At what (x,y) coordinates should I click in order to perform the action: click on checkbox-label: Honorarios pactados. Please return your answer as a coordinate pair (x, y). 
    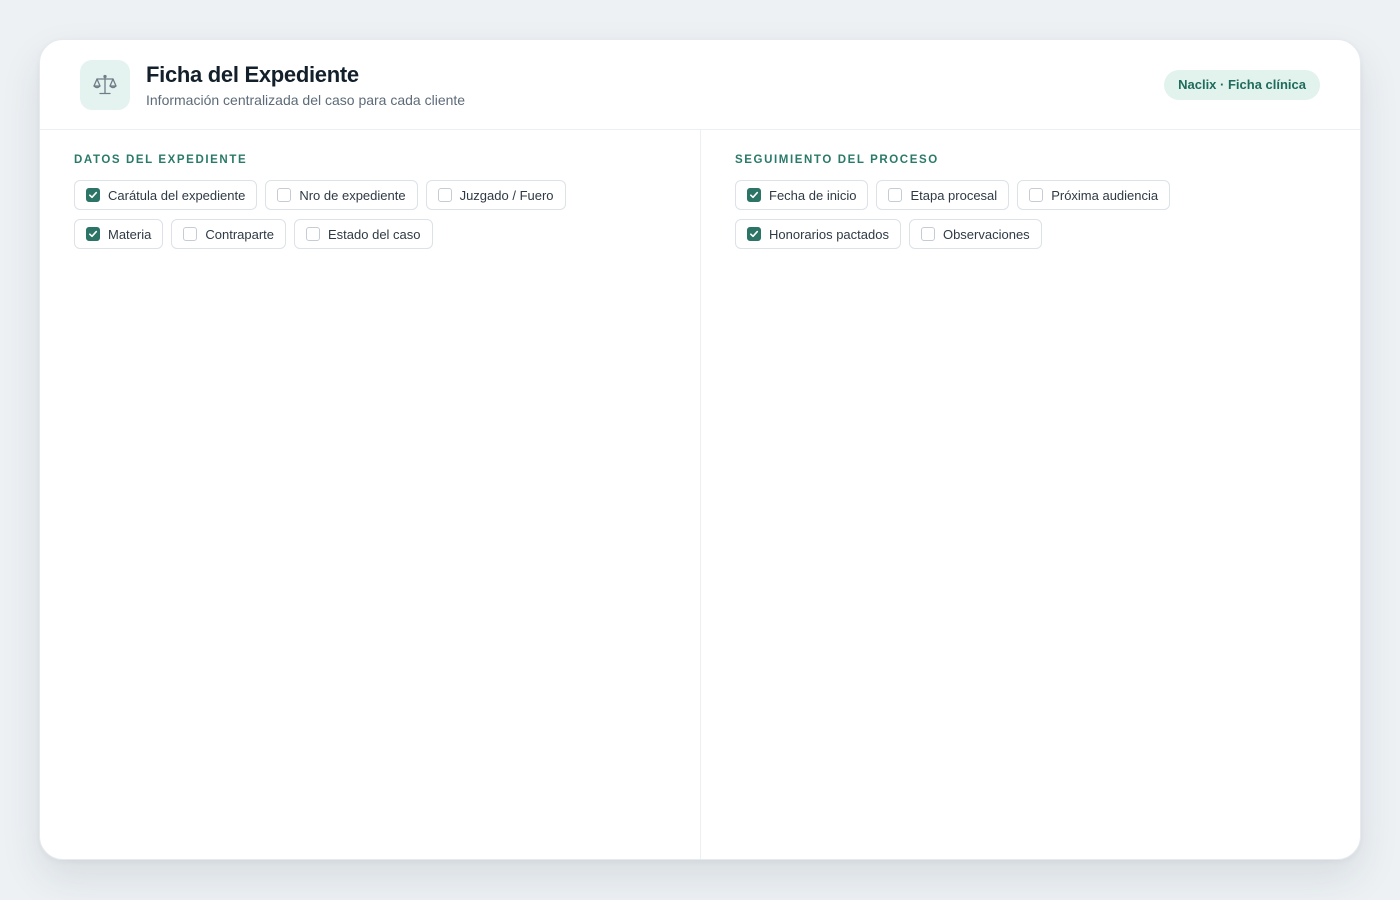
    Looking at the image, I should click on (829, 234).